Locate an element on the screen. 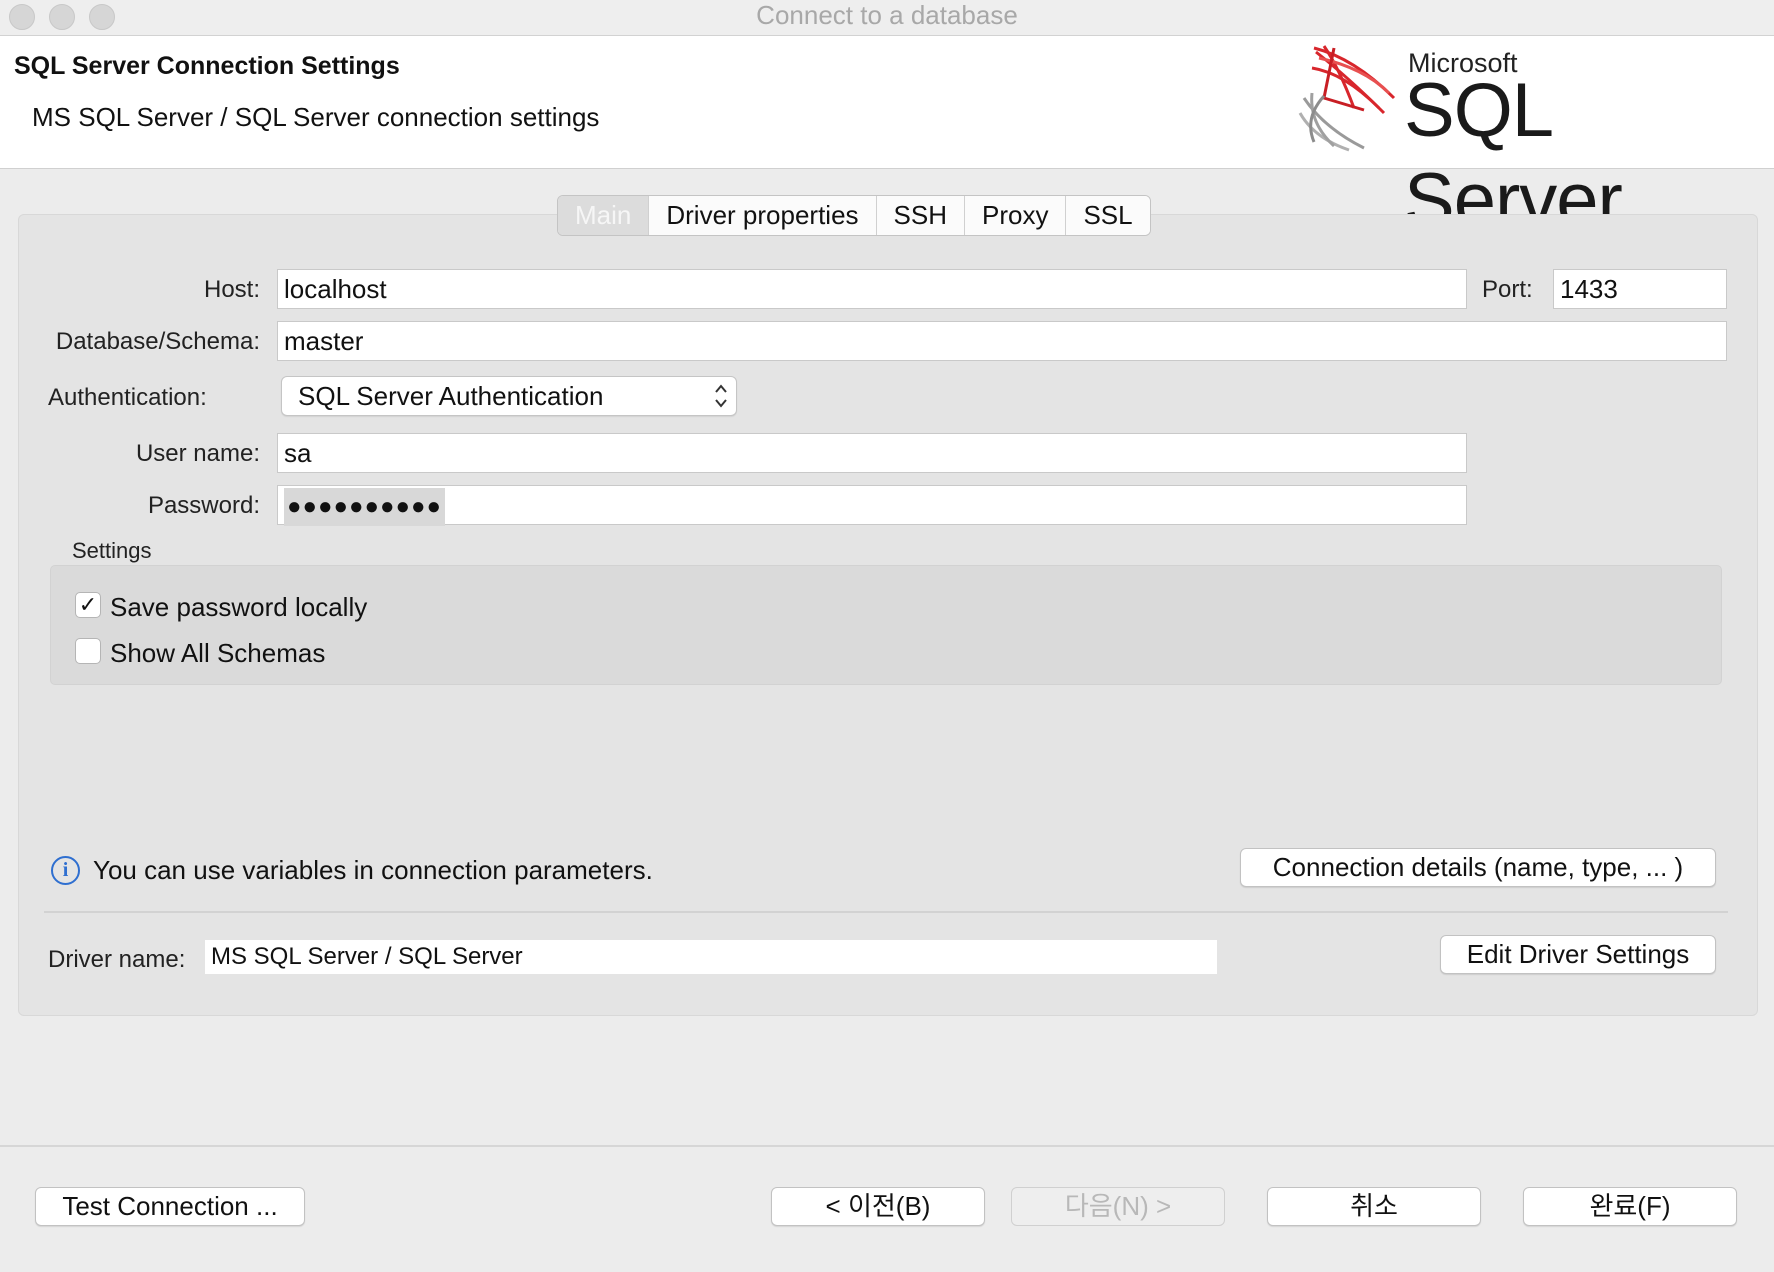 This screenshot has height=1272, width=1774. host-input: localhost is located at coordinates (872, 289).